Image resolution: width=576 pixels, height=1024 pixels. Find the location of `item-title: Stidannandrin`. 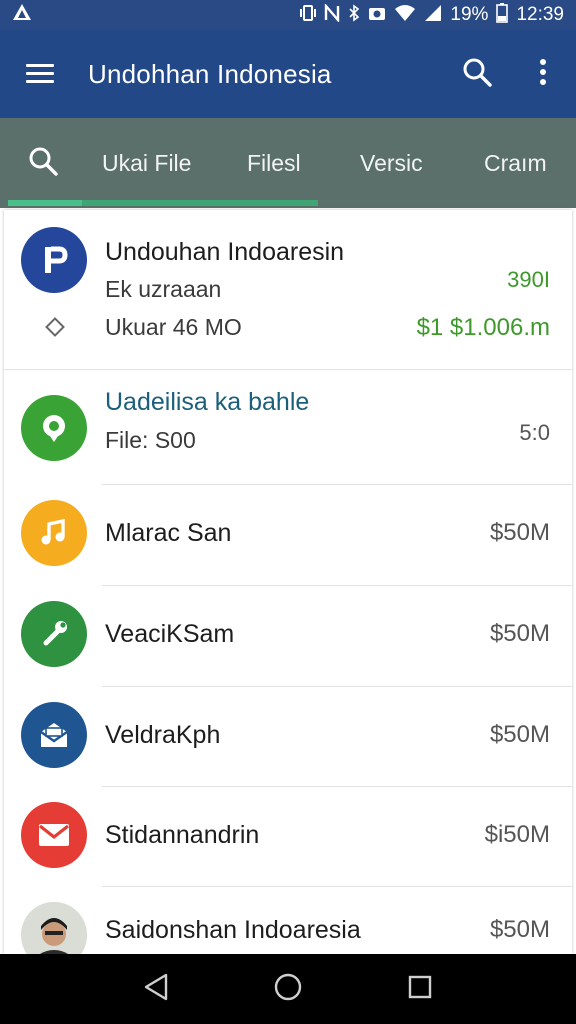

item-title: Stidannandrin is located at coordinates (182, 835).